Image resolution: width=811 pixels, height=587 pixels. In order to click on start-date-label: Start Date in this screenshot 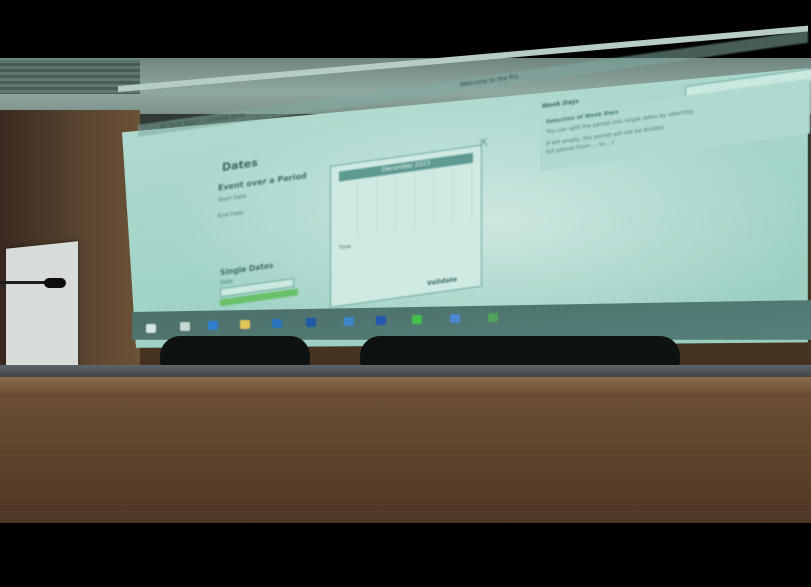, I will do `click(232, 198)`.